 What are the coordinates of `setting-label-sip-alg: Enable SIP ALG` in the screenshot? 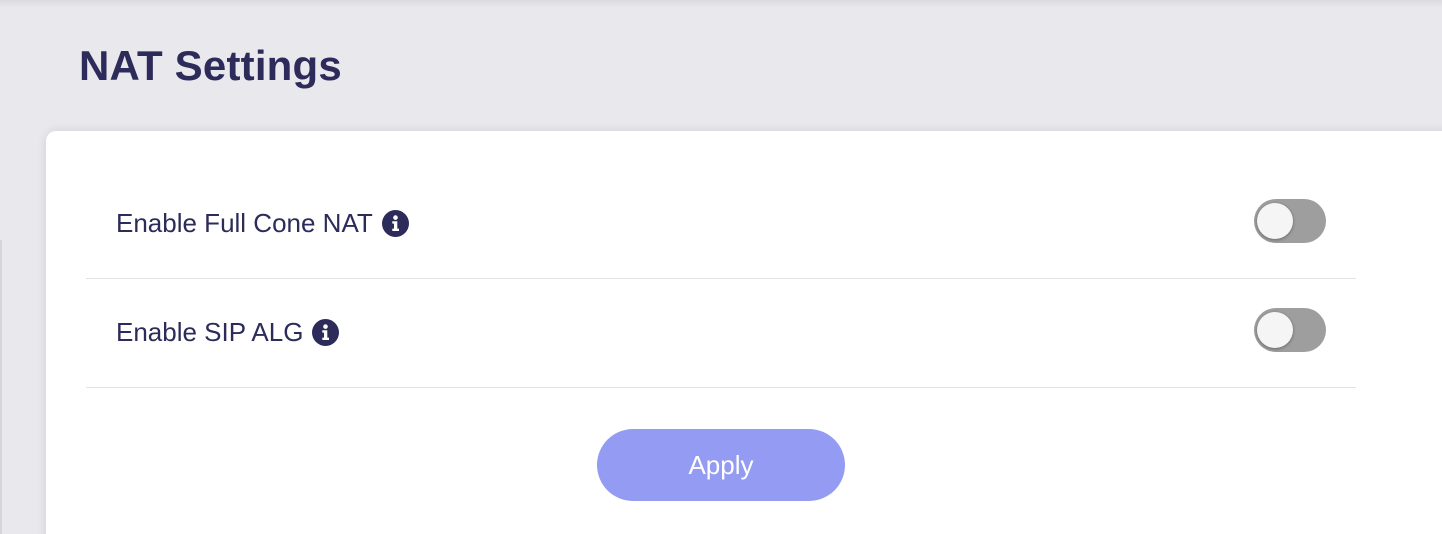 It's located at (228, 332).